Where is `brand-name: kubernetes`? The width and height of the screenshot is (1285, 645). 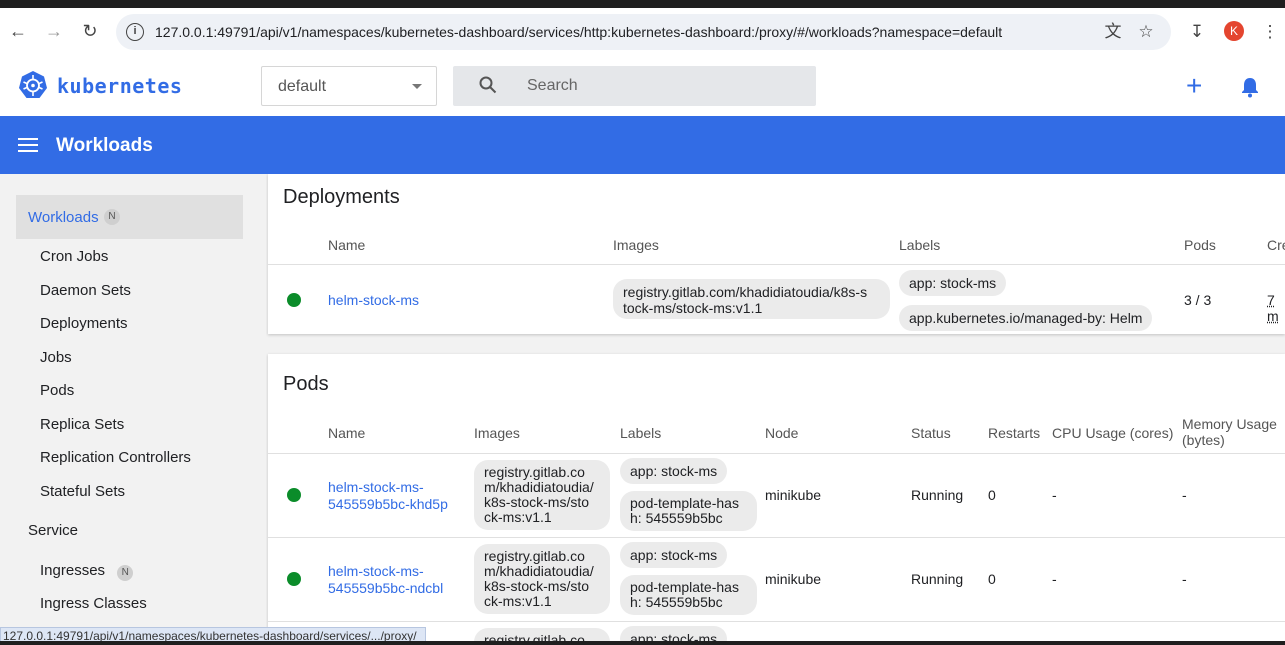
brand-name: kubernetes is located at coordinates (119, 86).